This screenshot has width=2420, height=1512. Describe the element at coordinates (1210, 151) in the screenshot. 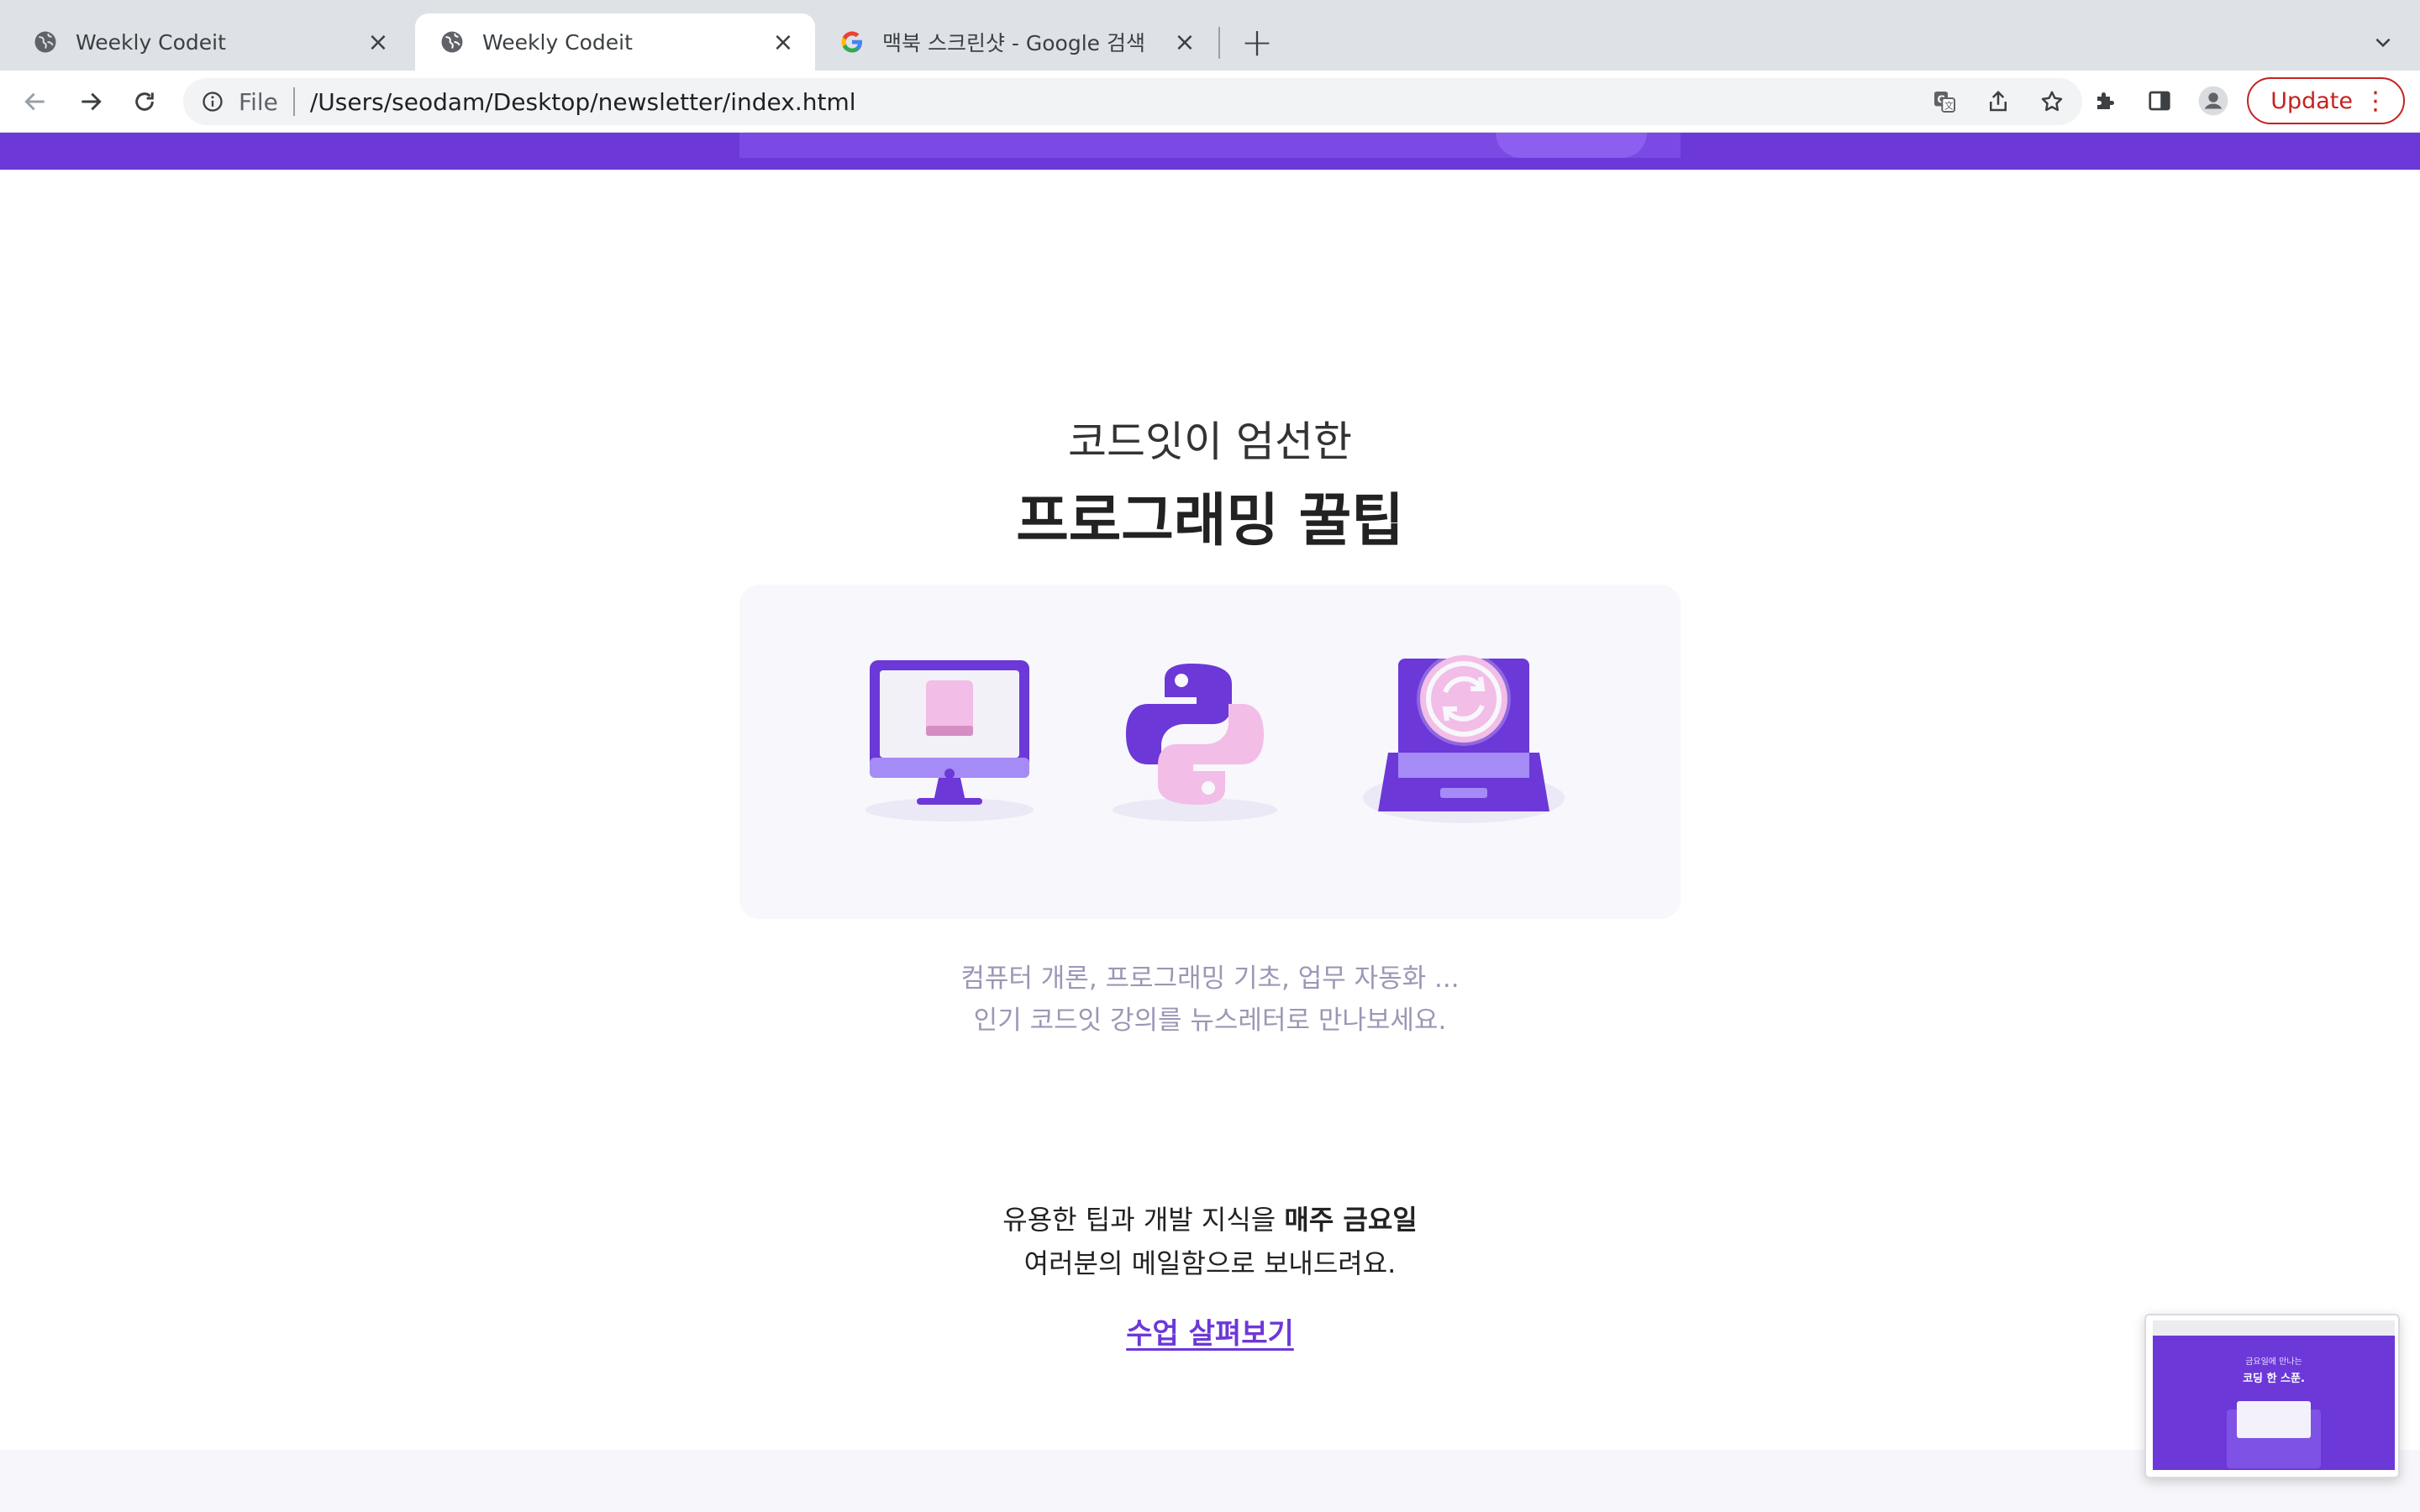

I see `hero-header-band` at that location.